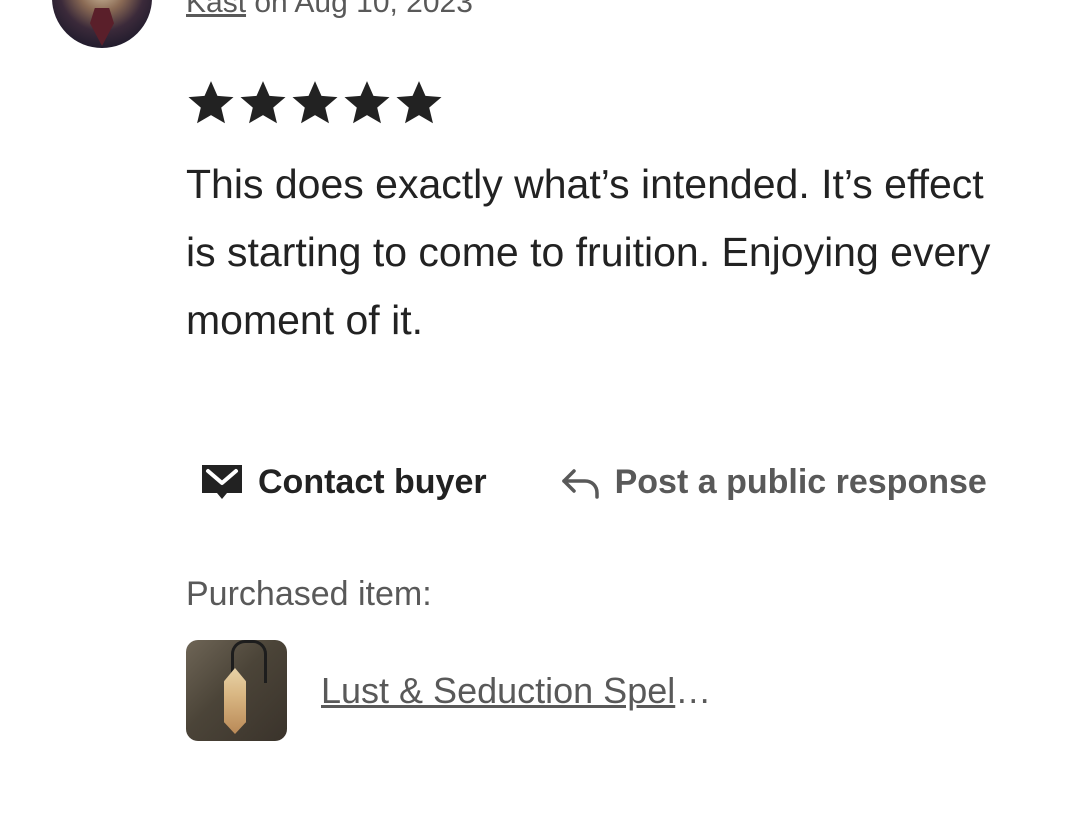  What do you see at coordinates (309, 594) in the screenshot?
I see `purchased-item-label: Purchased item:` at bounding box center [309, 594].